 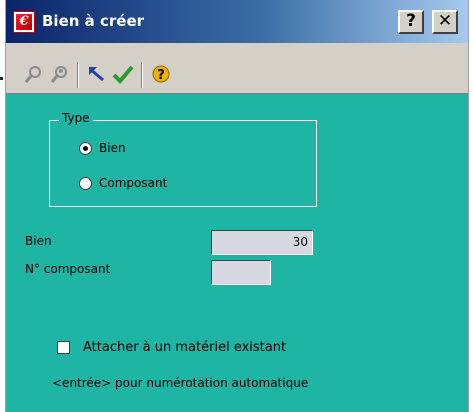 I want to click on radio-composant: Composant, so click(x=123, y=183).